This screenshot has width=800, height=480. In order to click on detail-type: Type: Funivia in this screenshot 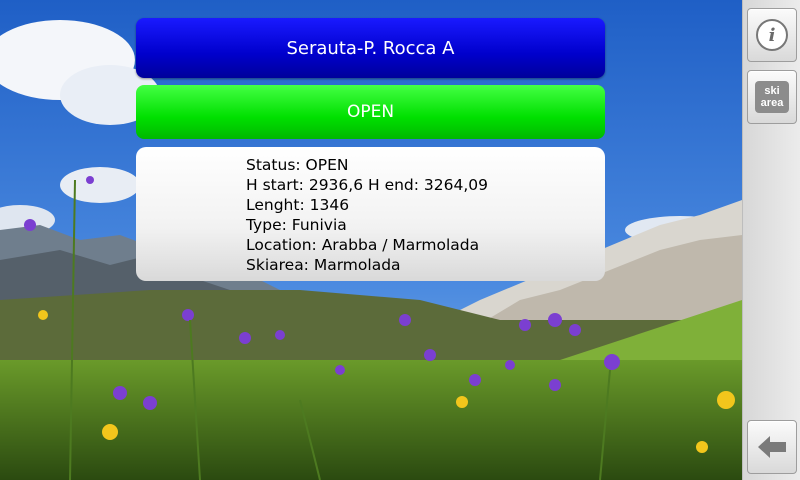, I will do `click(296, 225)`.